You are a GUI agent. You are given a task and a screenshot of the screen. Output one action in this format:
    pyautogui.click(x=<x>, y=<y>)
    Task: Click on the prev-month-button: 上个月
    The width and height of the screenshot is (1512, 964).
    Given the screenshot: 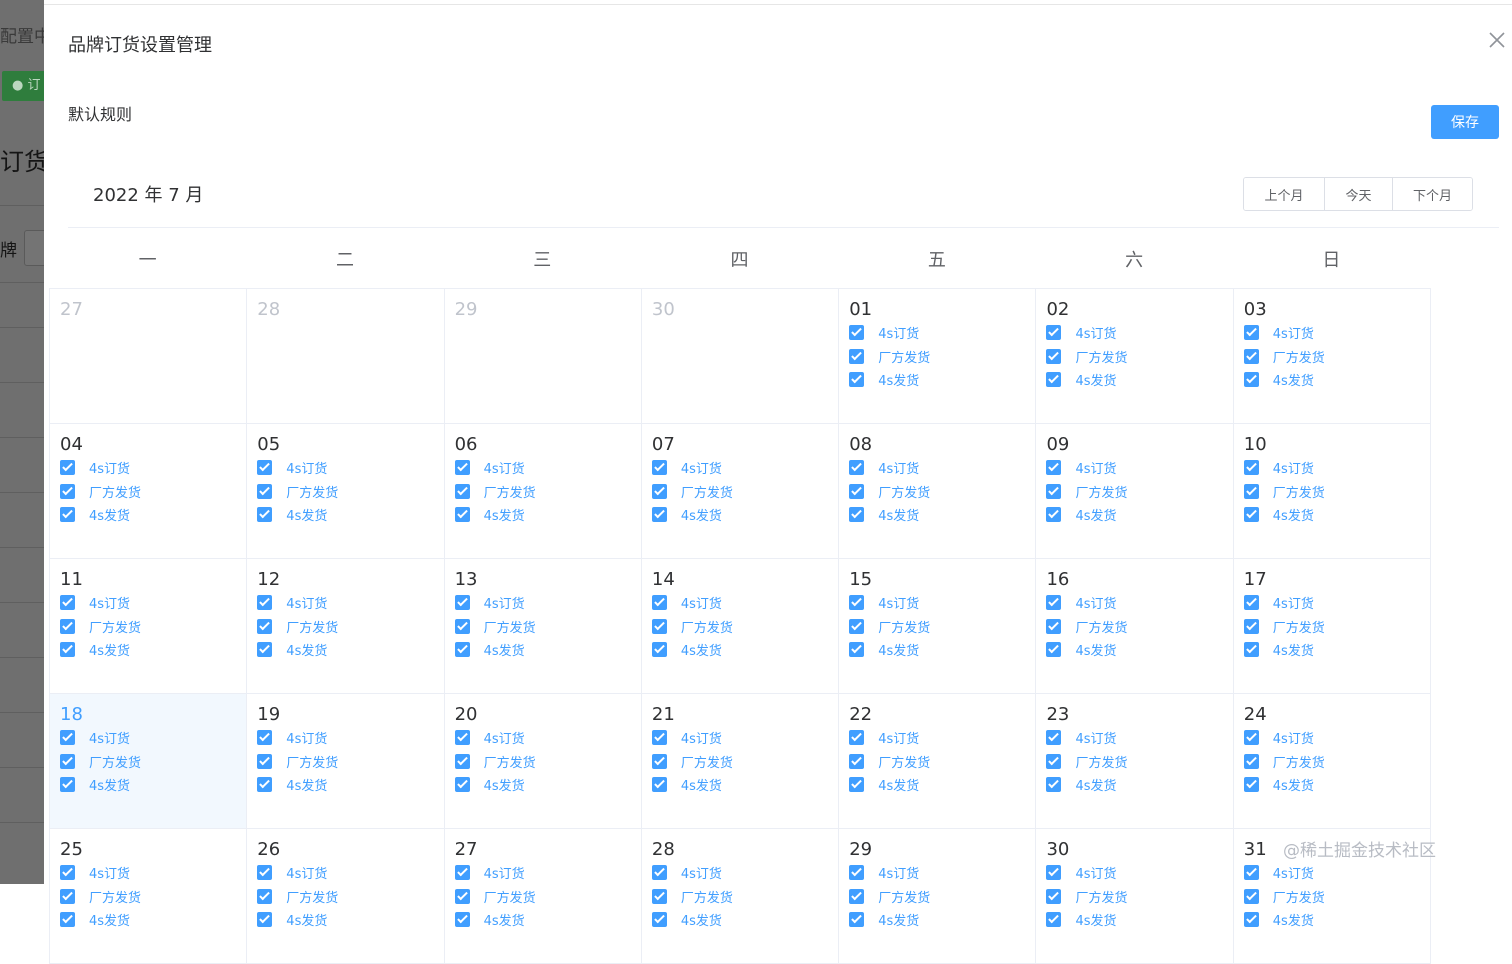 What is the action you would take?
    pyautogui.click(x=1284, y=194)
    